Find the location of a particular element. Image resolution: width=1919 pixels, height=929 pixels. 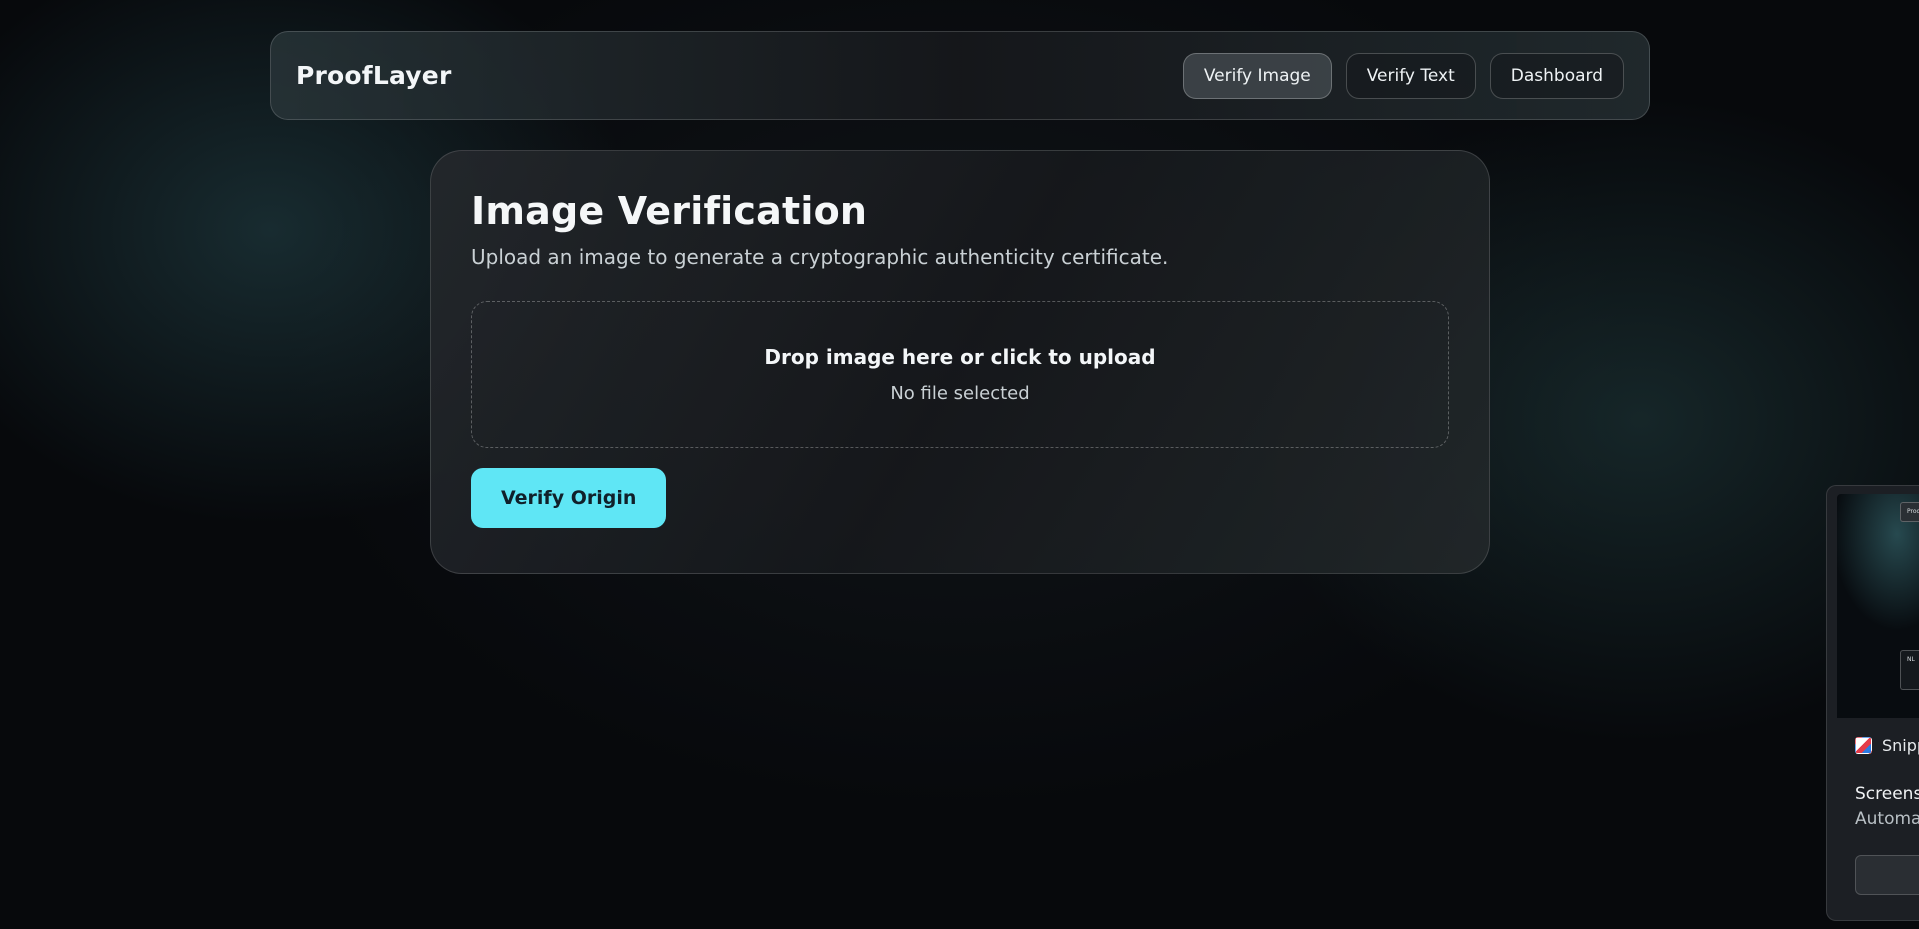

notification-title: Screensh is located at coordinates (1887, 794).